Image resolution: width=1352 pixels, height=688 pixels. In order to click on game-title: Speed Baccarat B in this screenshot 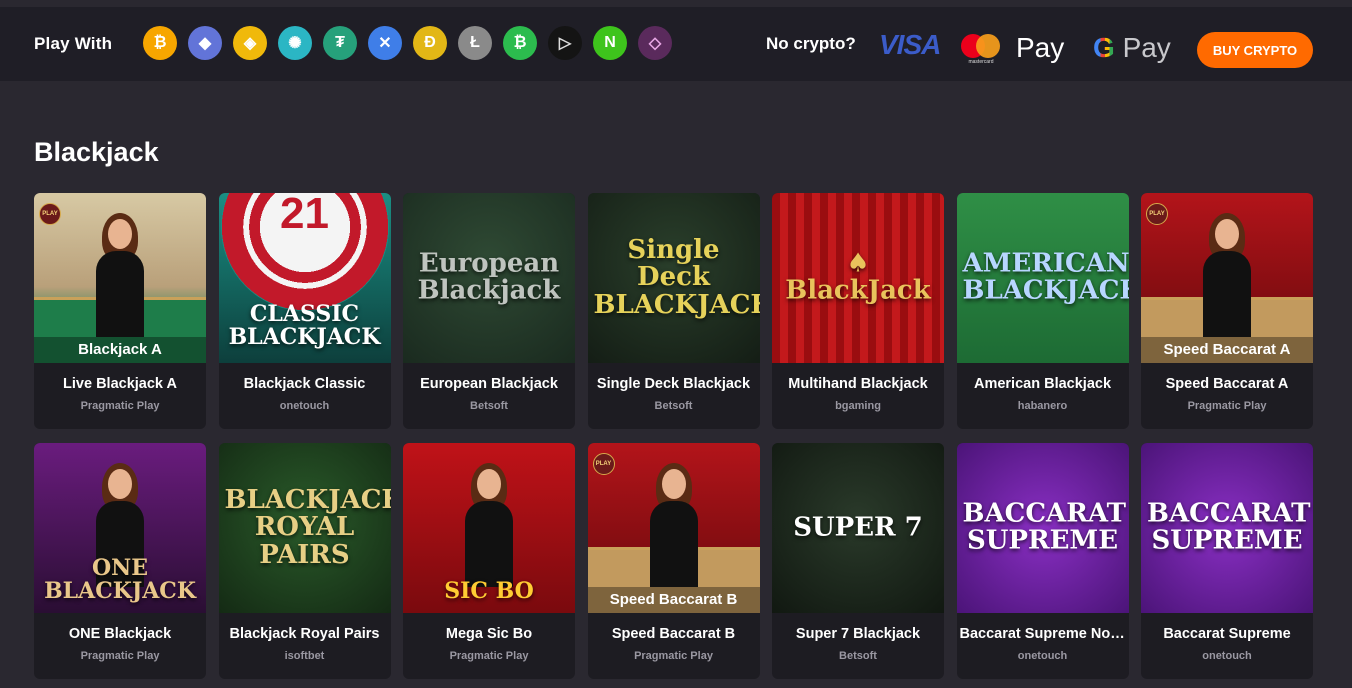, I will do `click(674, 634)`.